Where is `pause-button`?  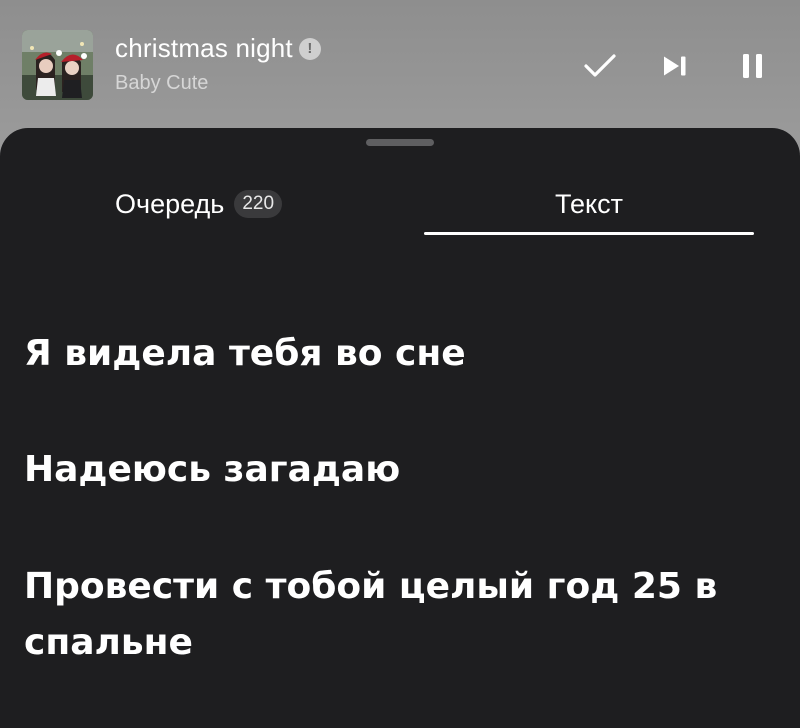
pause-button is located at coordinates (753, 66).